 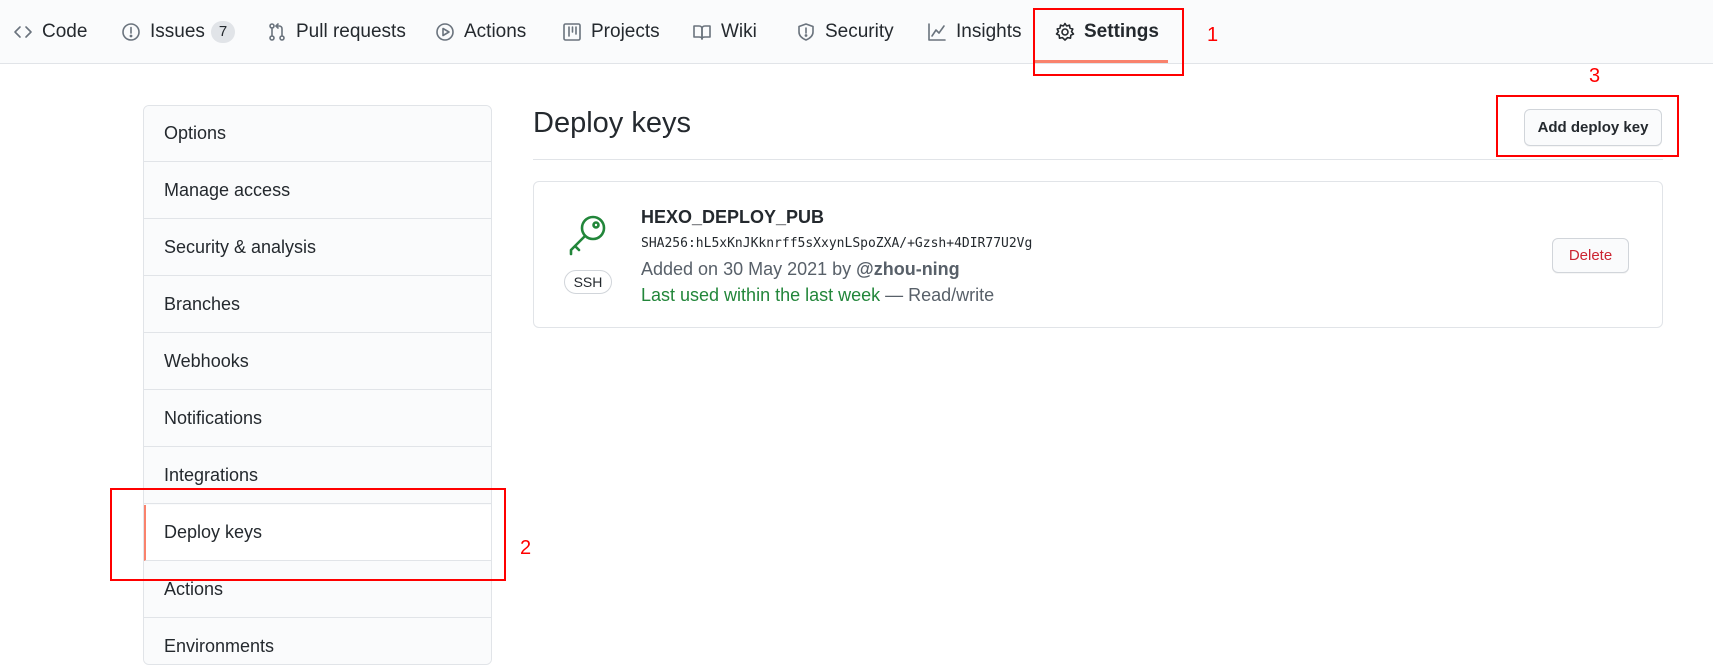 What do you see at coordinates (131, 32) in the screenshot?
I see `issue-icon` at bounding box center [131, 32].